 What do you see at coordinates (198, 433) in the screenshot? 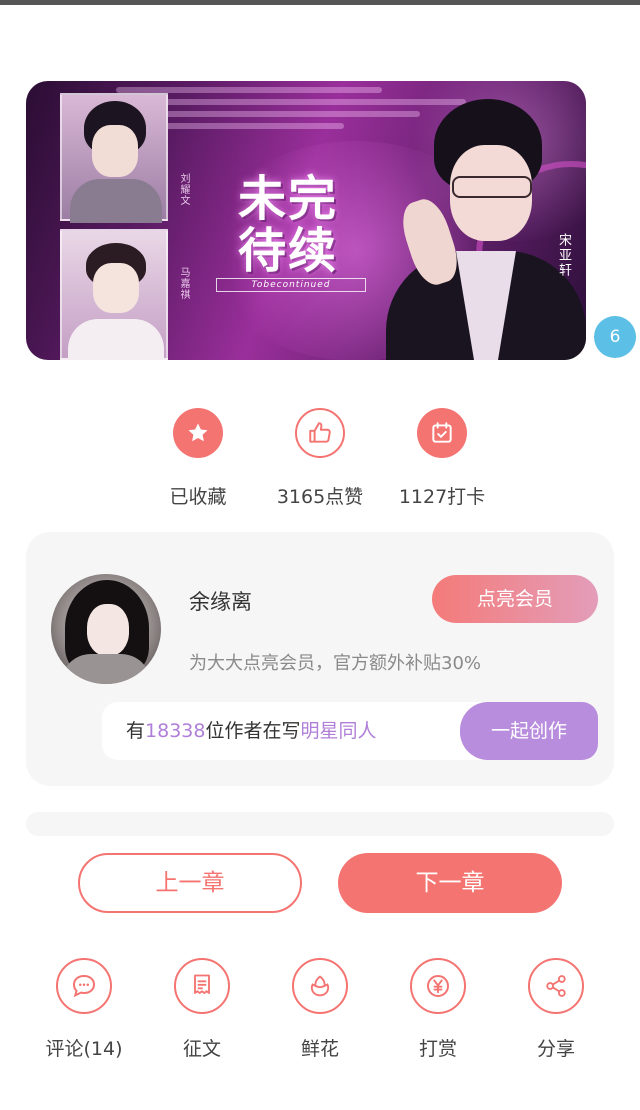
I see `star-icon` at bounding box center [198, 433].